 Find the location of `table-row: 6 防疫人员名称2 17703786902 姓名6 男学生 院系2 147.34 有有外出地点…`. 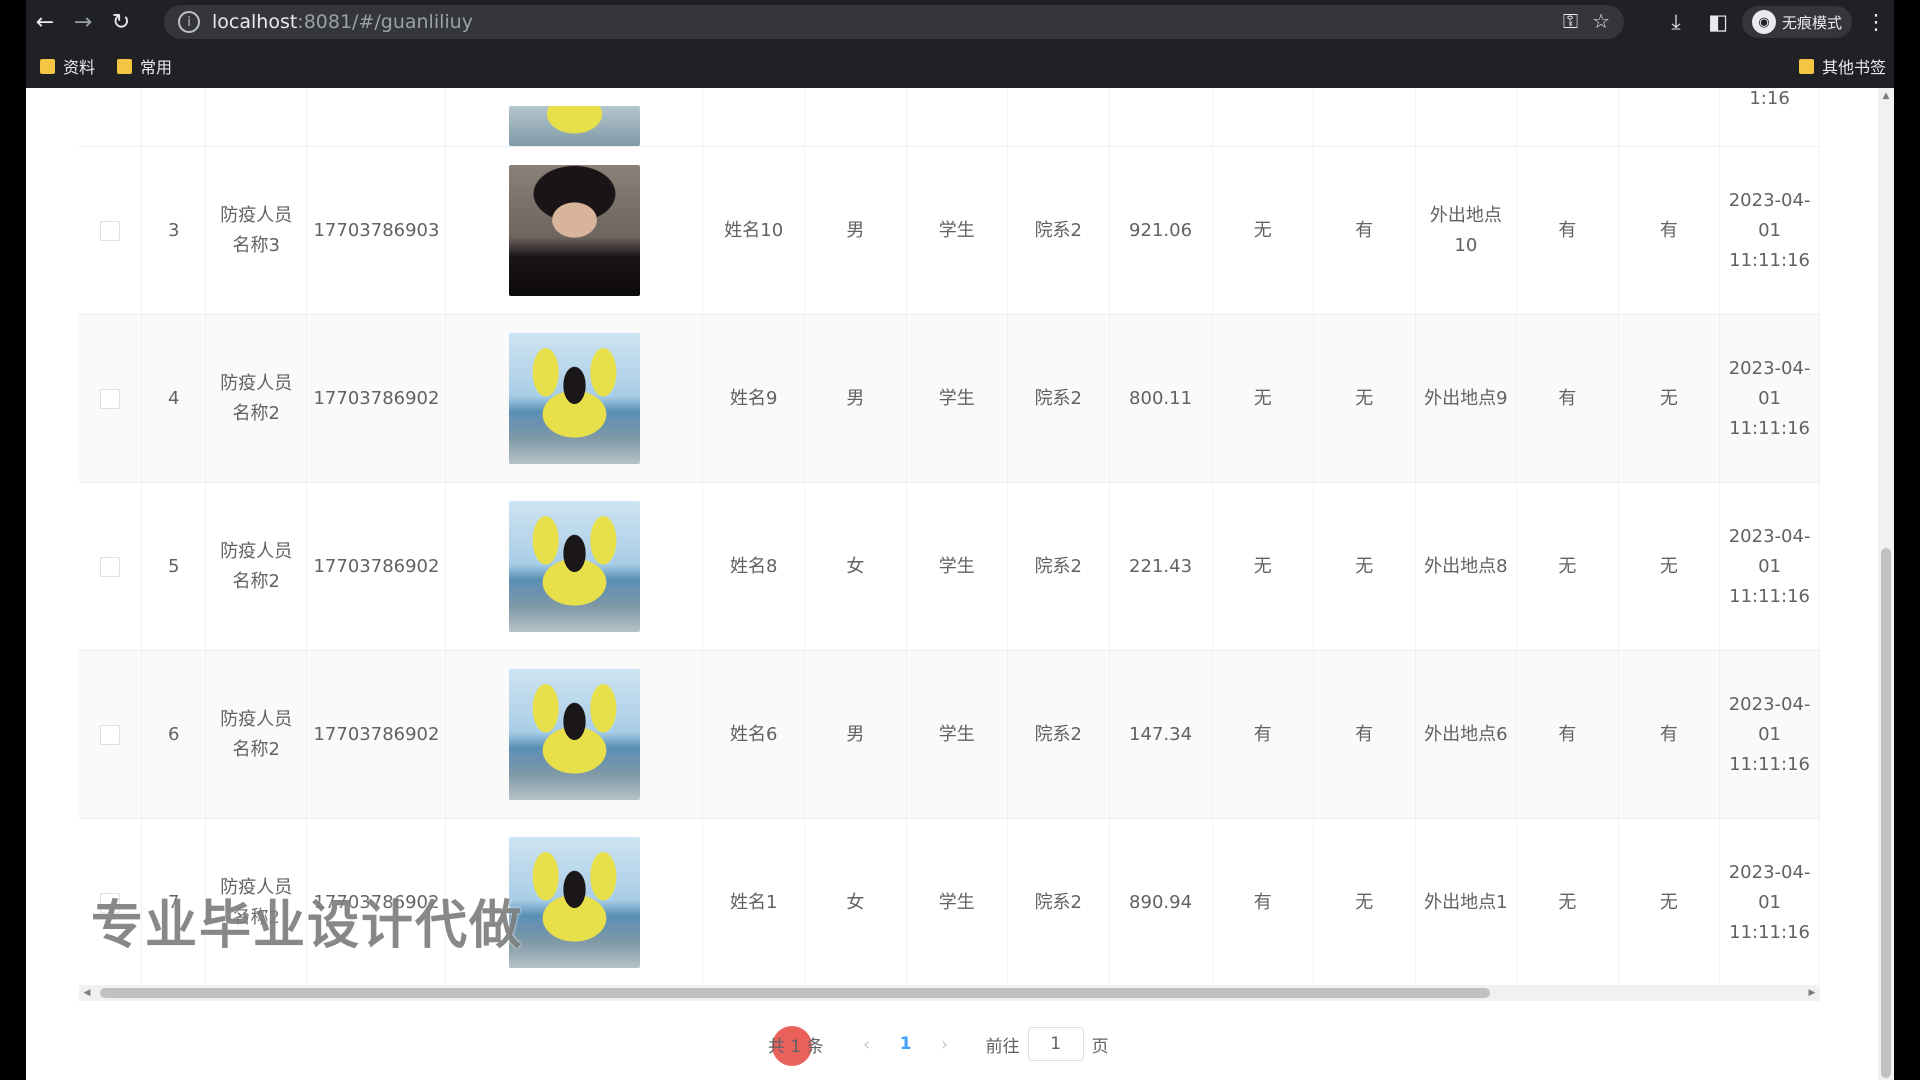

table-row: 6 防疫人员名称2 17703786902 姓名6 男学生 院系2 147.34 有有外出地点… is located at coordinates (949, 734).